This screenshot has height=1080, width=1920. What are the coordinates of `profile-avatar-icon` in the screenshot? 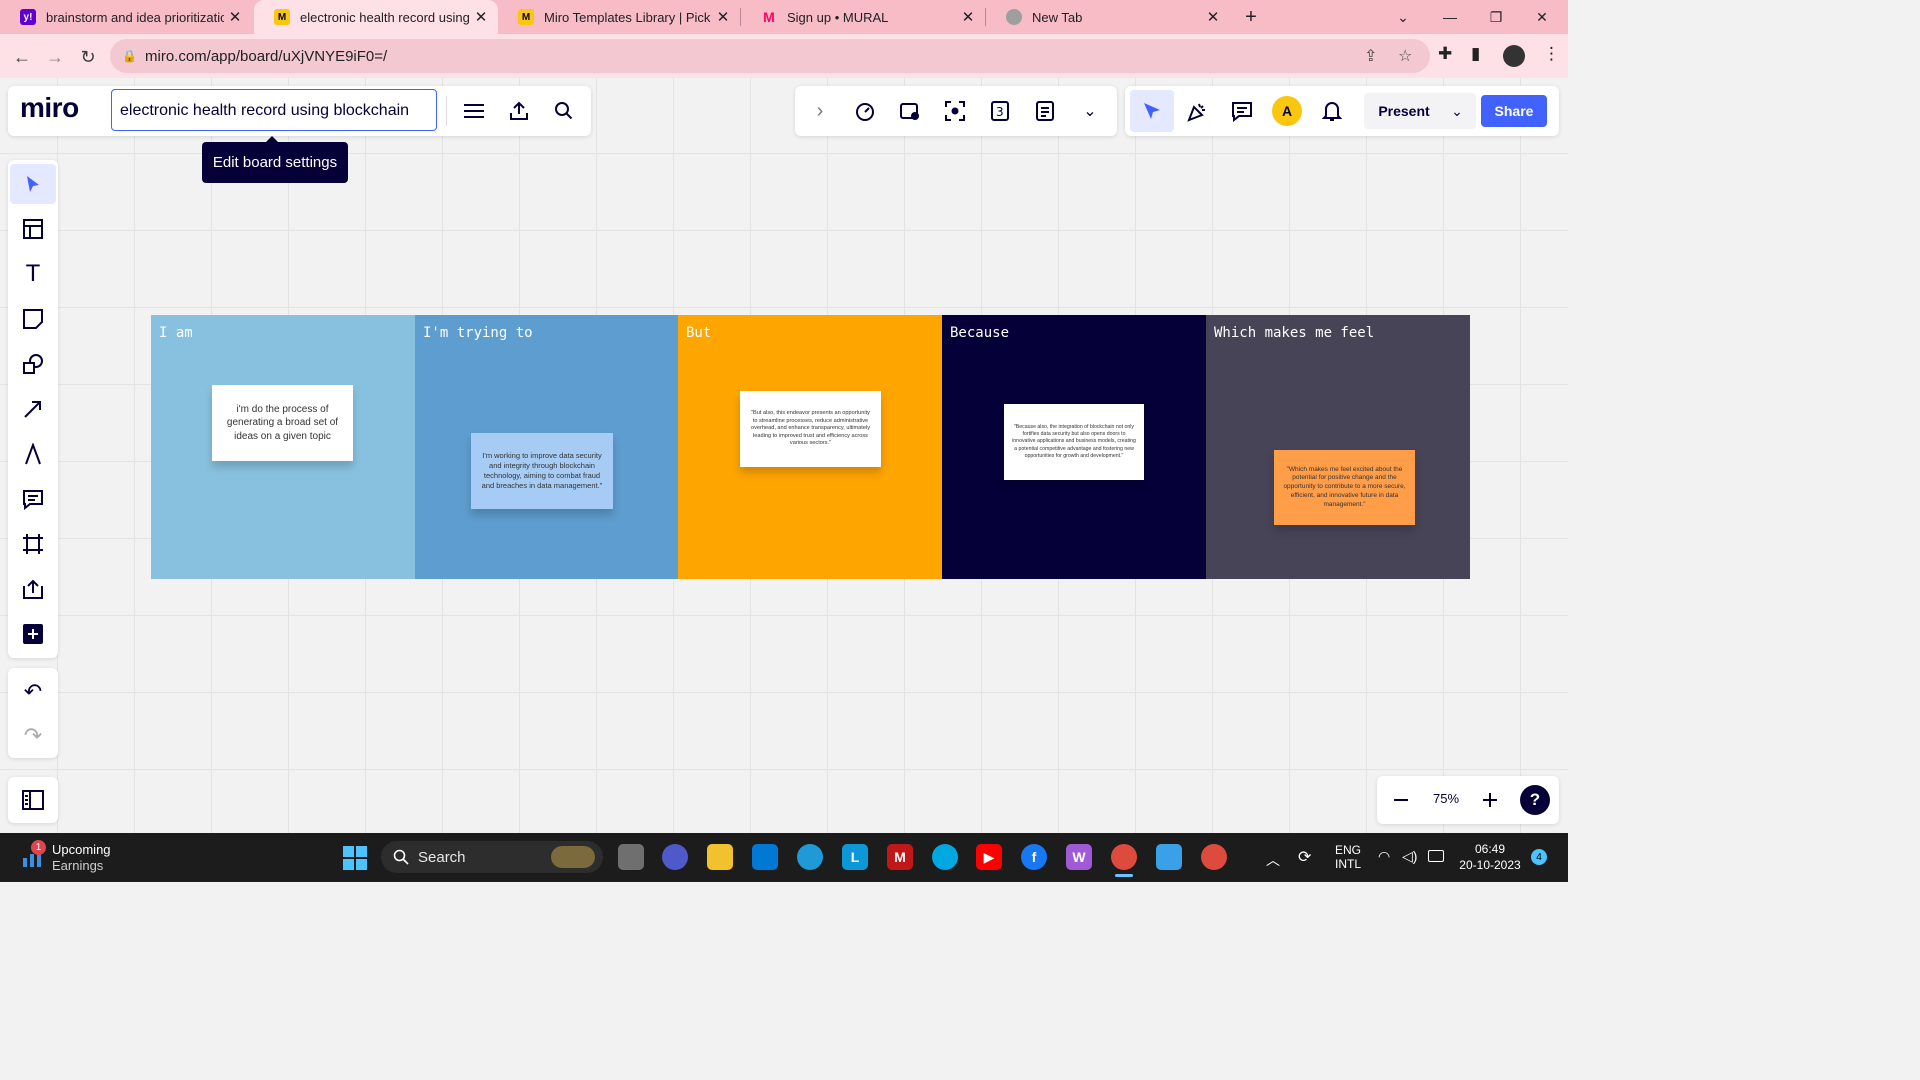 It's located at (1514, 56).